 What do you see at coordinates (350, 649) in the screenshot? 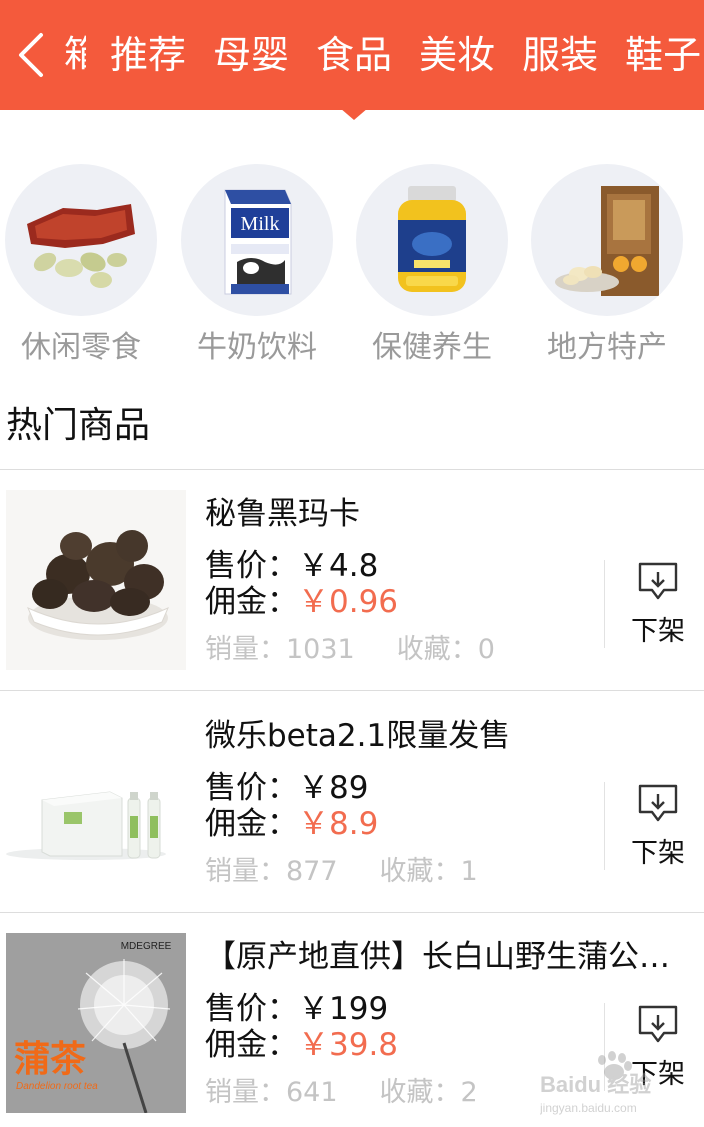
I see `product-stats: 销量：1031 收藏：0` at bounding box center [350, 649].